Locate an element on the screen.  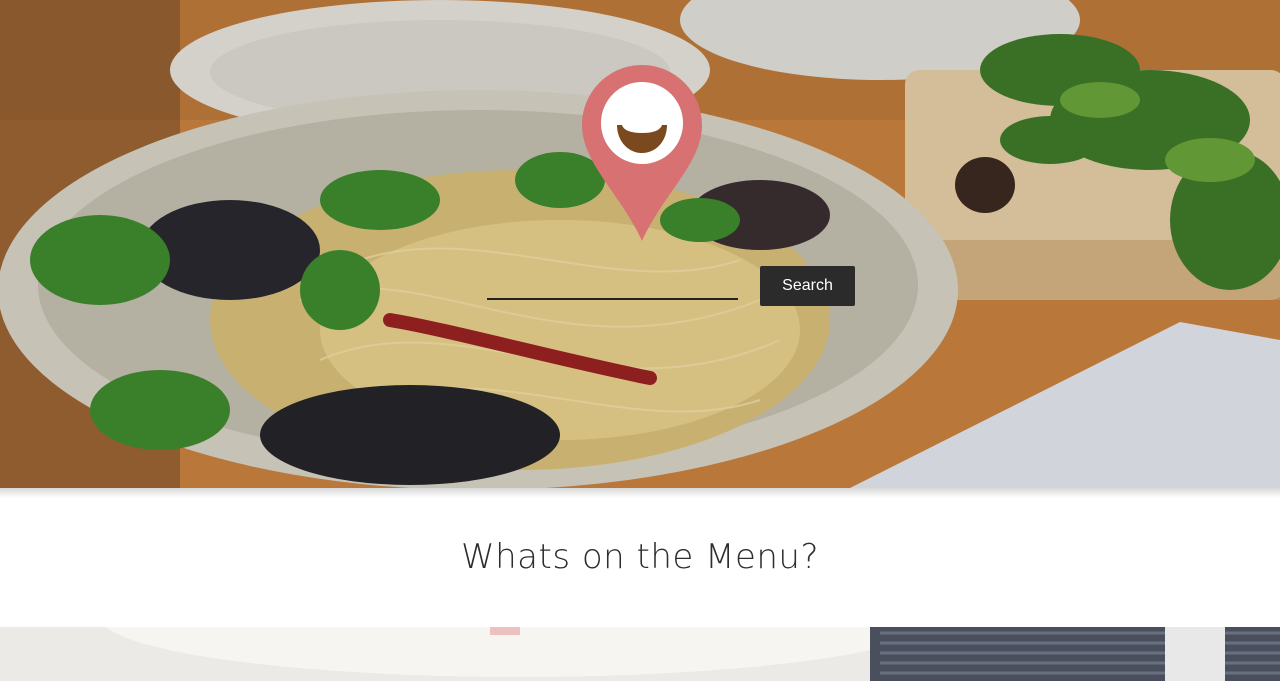
section-divider is located at coordinates (640, 493).